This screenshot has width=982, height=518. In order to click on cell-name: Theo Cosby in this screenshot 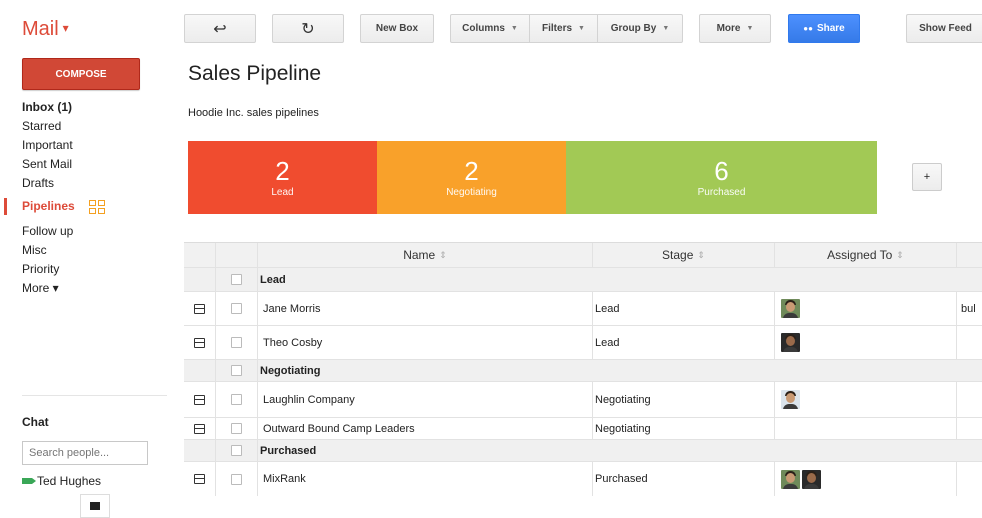, I will do `click(425, 342)`.